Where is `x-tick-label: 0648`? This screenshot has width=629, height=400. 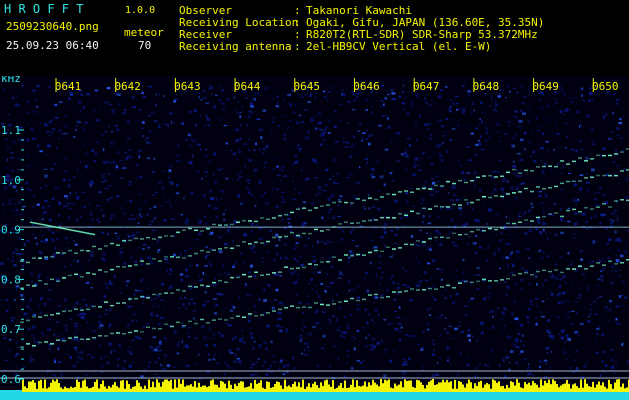
x-tick-label: 0648 is located at coordinates (486, 86).